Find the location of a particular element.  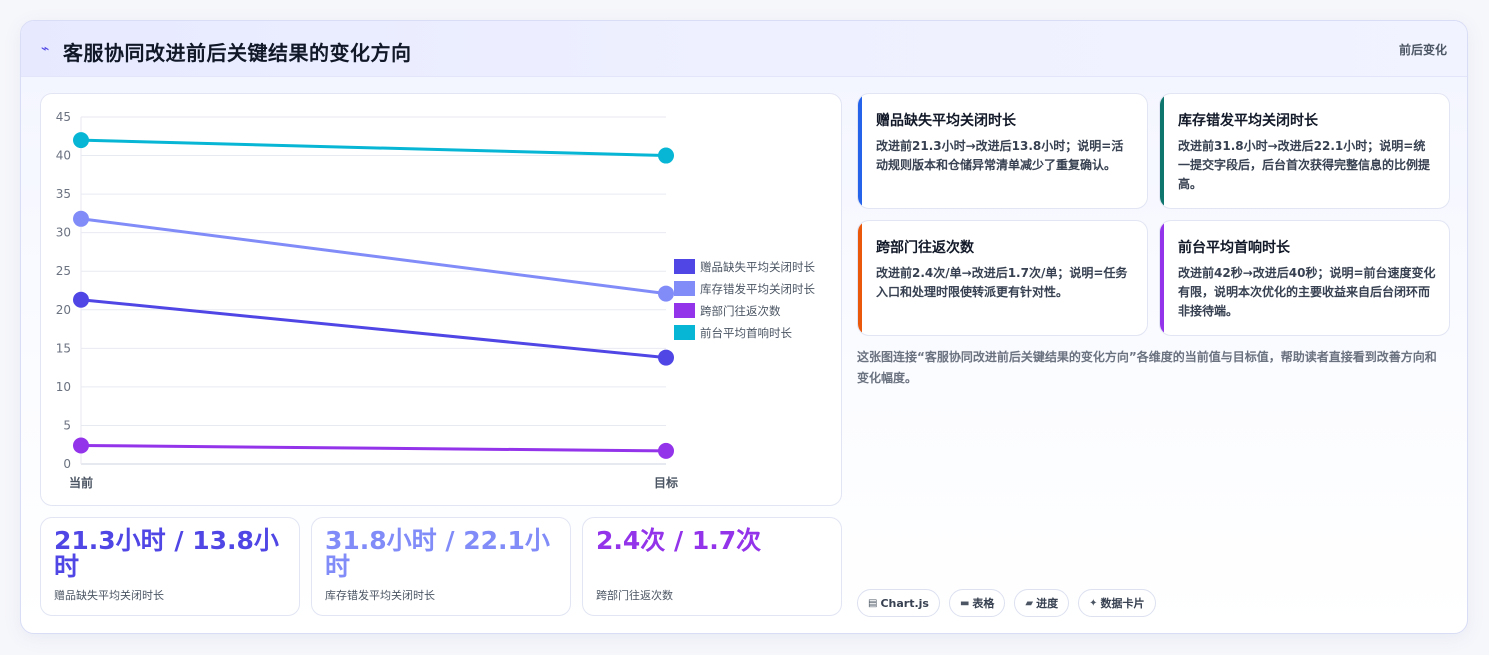

stat-card: 21.3小时 / 13.8小时 赠品缺失平均关闭时长 is located at coordinates (170, 566).